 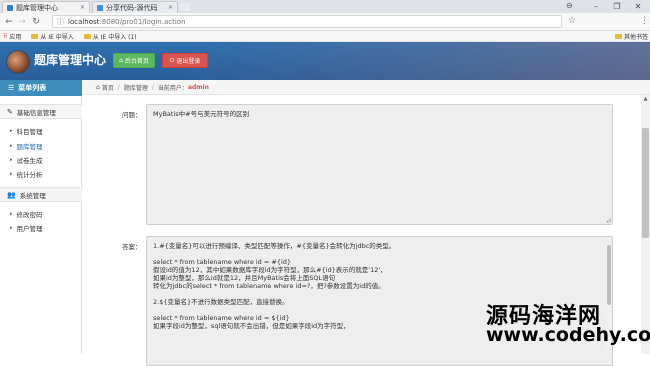 I want to click on sidebar-item-subjects: ▸ 科目管理, so click(x=41, y=131).